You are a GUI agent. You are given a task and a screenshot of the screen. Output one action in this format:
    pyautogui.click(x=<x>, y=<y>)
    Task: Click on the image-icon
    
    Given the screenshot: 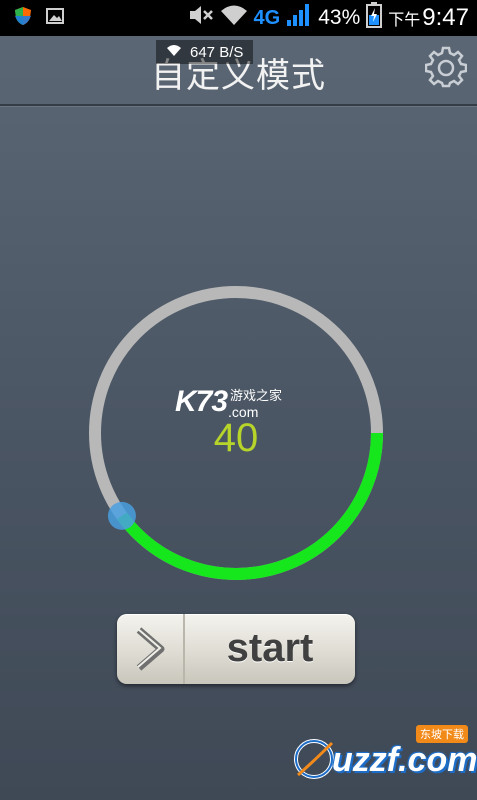 What is the action you would take?
    pyautogui.click(x=55, y=18)
    